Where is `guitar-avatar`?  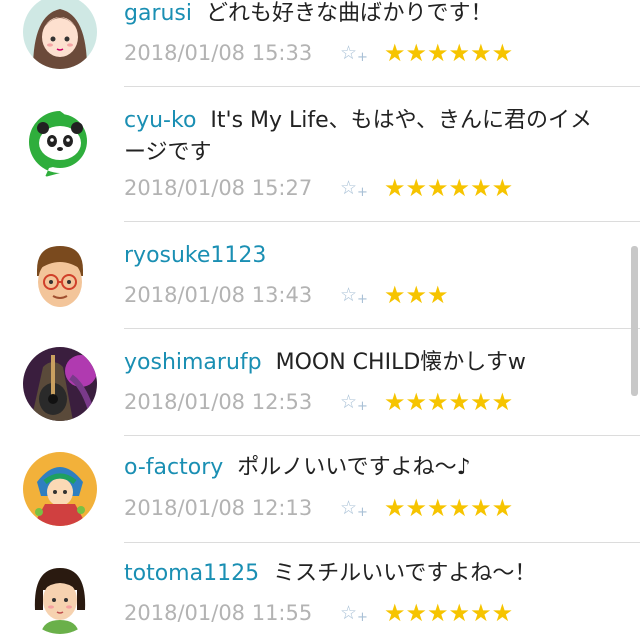
guitar-avatar is located at coordinates (60, 384).